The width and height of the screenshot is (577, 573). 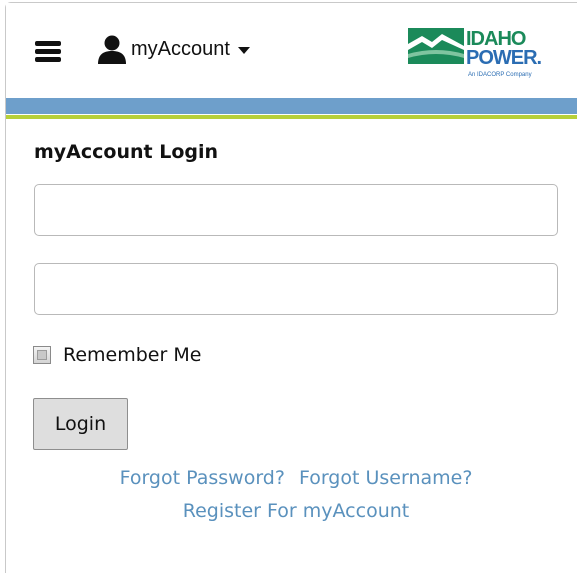 What do you see at coordinates (385, 478) in the screenshot?
I see `forgot-username-link: Forgot Username?` at bounding box center [385, 478].